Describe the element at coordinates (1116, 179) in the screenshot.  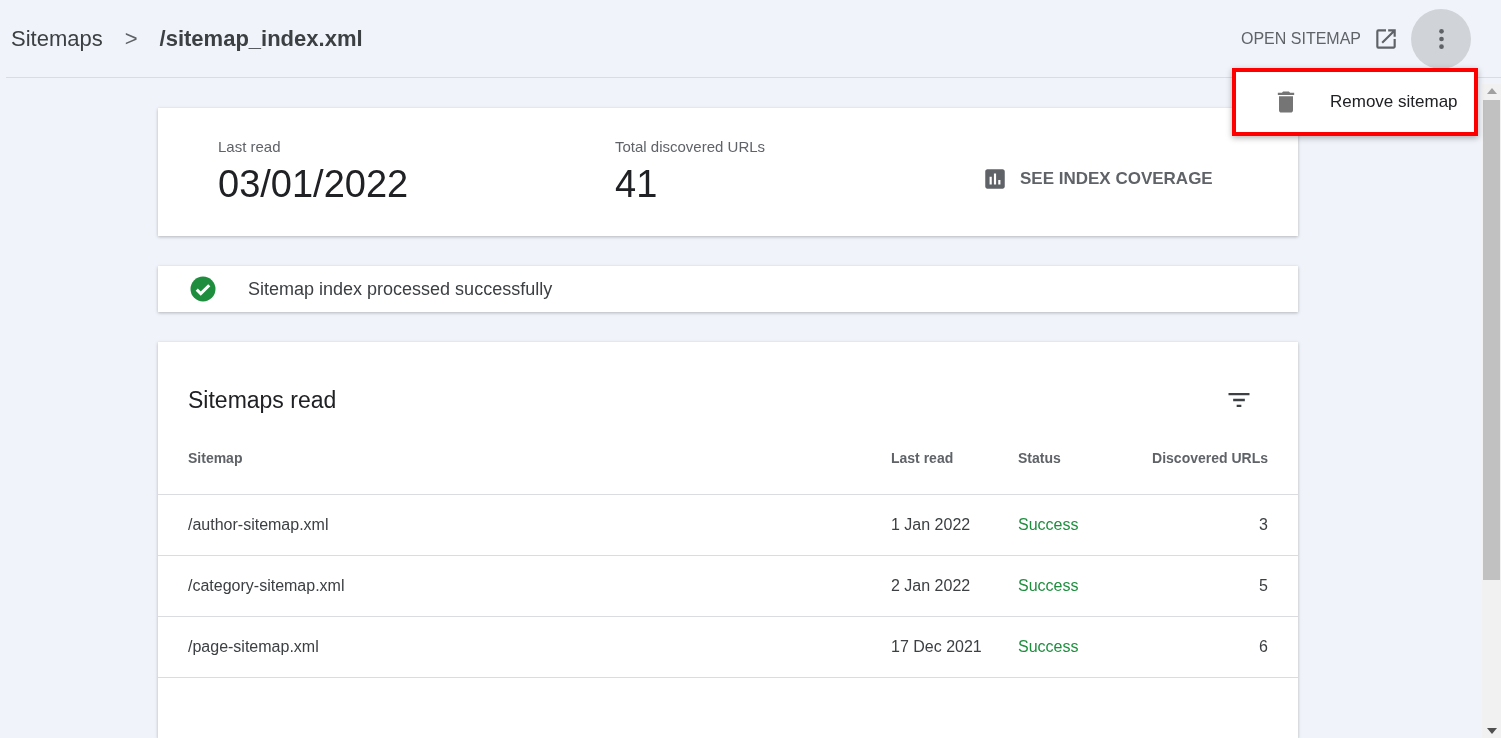
I see `see-index-coverage-link: SEE INDEX COVERAGE` at that location.